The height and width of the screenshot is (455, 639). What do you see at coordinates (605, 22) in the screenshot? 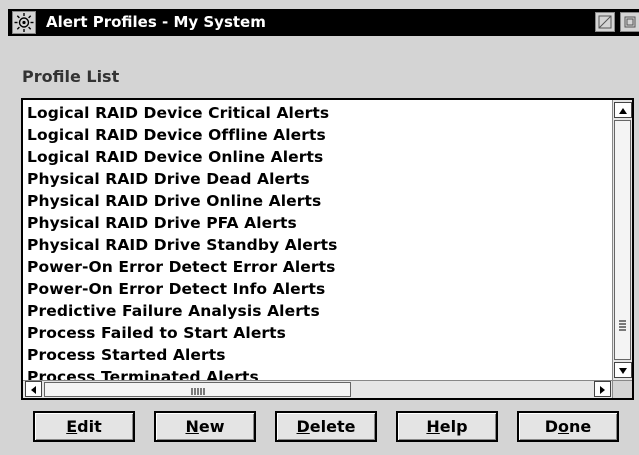
I see `minimize-icon` at bounding box center [605, 22].